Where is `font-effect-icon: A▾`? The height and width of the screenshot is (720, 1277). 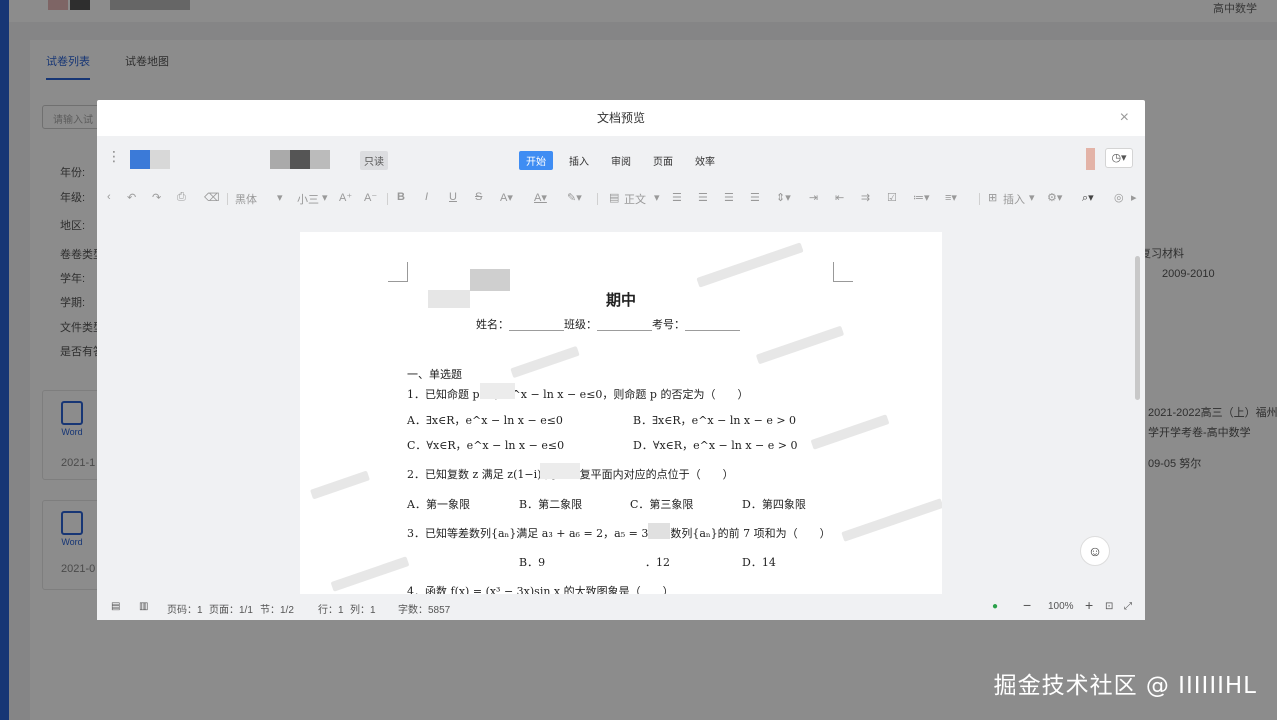 font-effect-icon: A▾ is located at coordinates (506, 197).